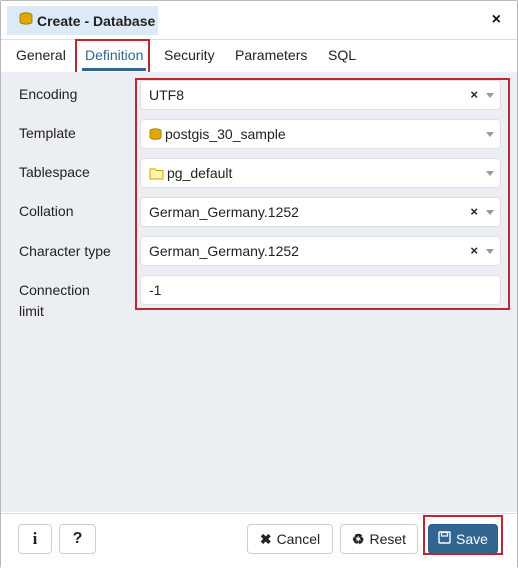  I want to click on collation-label: Collation, so click(46, 211).